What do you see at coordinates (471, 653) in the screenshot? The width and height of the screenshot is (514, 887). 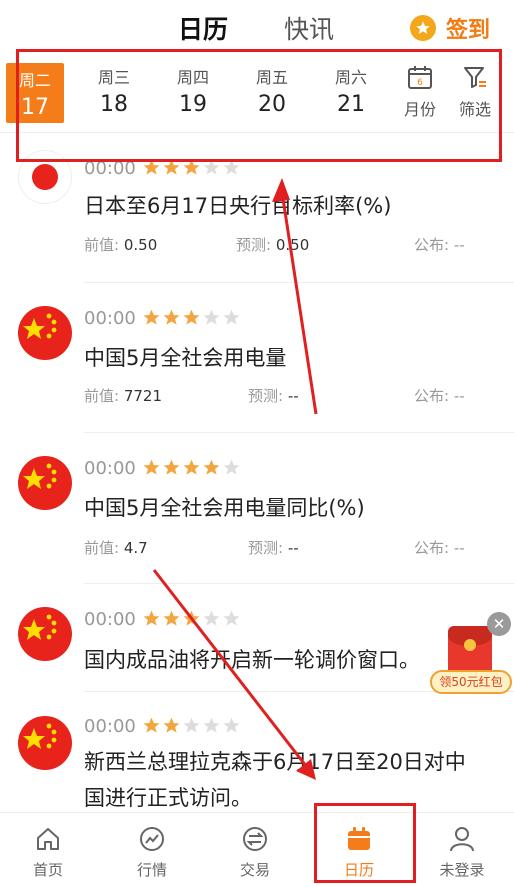 I see `red-packet-widget: 领50元红包 ✕` at bounding box center [471, 653].